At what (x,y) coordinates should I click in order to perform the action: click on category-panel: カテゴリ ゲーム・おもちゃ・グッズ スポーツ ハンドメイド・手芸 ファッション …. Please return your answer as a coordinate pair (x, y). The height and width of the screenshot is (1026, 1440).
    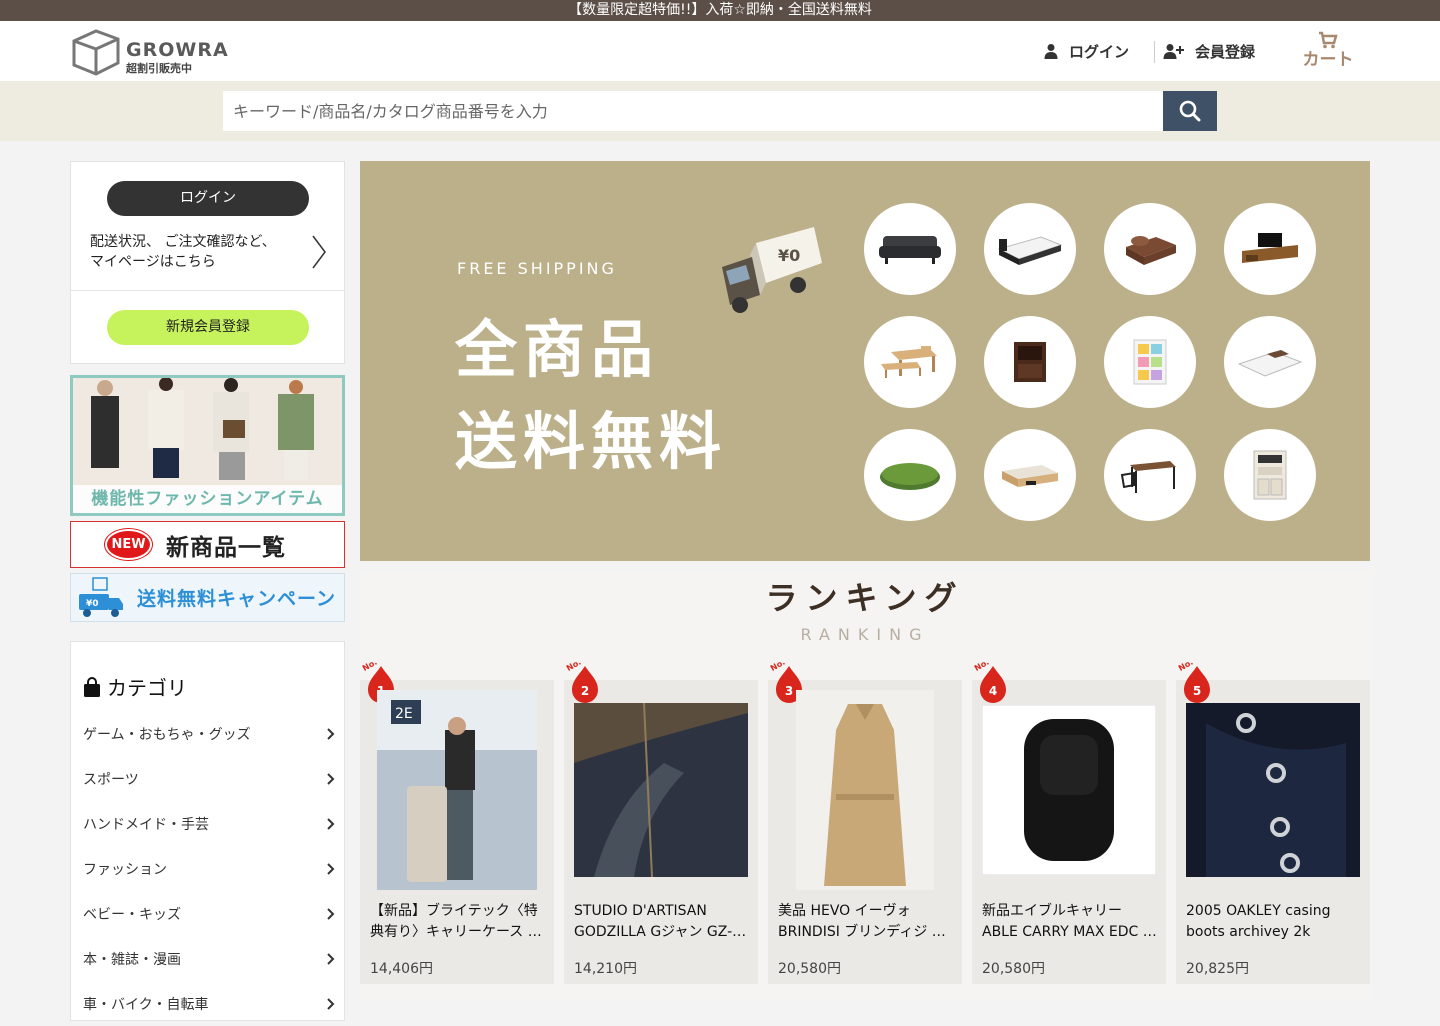
    Looking at the image, I should click on (207, 831).